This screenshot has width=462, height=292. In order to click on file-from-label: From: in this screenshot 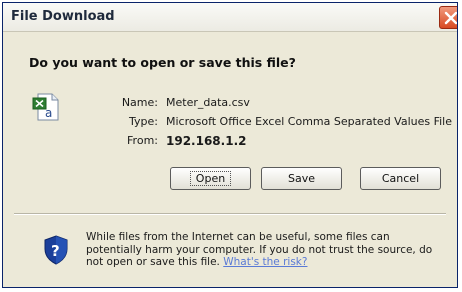, I will do `click(142, 140)`.